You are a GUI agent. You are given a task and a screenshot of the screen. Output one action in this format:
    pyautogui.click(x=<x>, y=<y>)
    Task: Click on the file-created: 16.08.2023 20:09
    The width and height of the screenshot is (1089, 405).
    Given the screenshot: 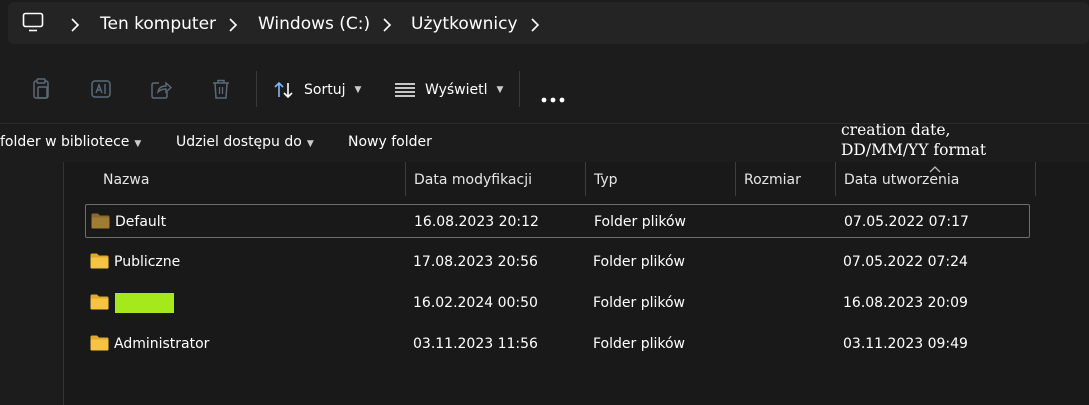 What is the action you would take?
    pyautogui.click(x=905, y=303)
    